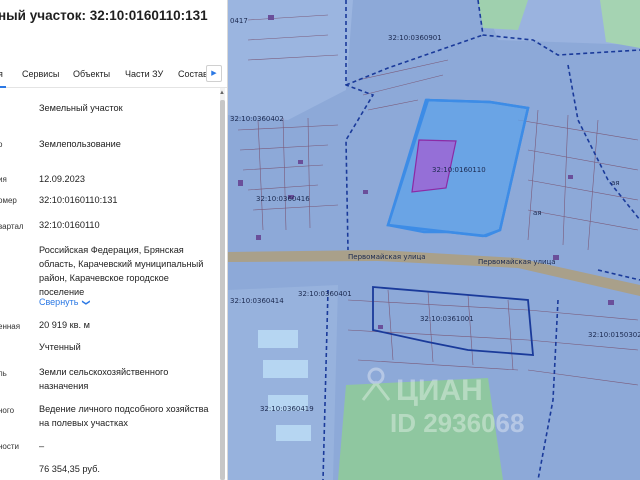  I want to click on detail-label: о, so click(1, 144).